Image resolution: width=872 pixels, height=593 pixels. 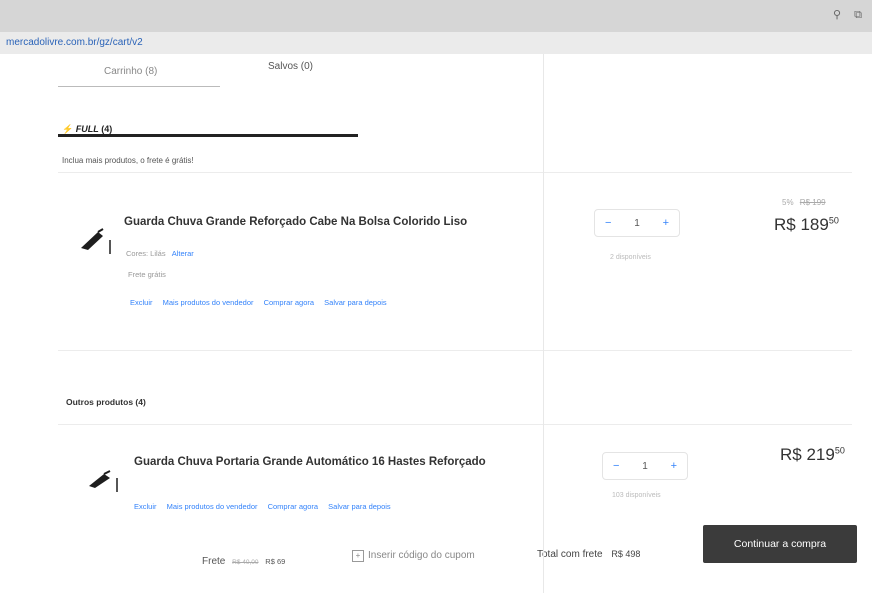 I want to click on coupon-text: Inserir código do cupom, so click(x=421, y=555).